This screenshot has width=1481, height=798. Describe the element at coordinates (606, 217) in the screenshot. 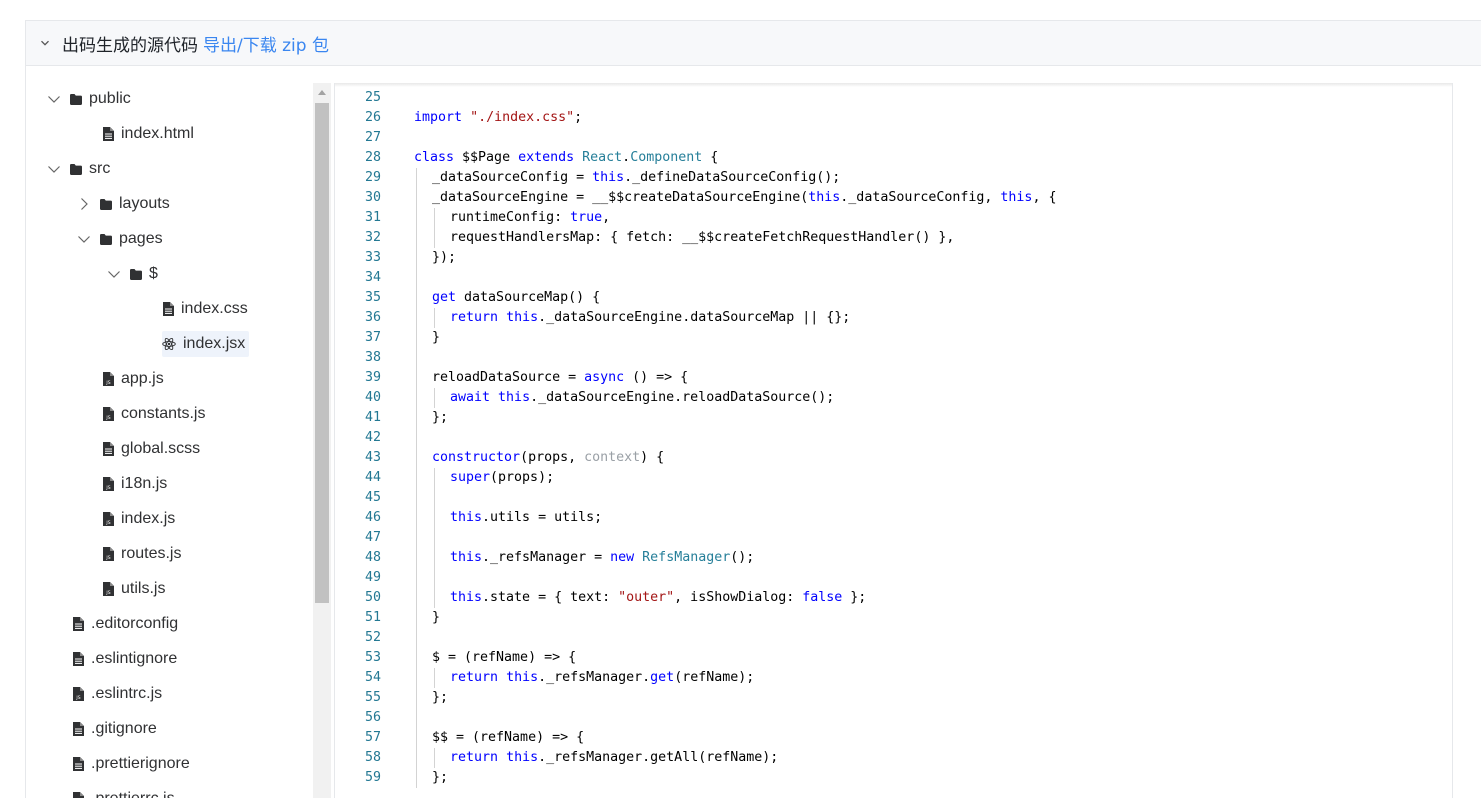

I see `code-token: ,` at that location.